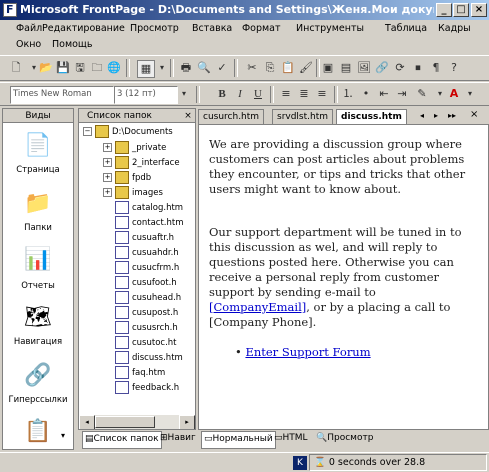  What do you see at coordinates (10, 10) in the screenshot?
I see `frontpage-app-icon: F` at bounding box center [10, 10].